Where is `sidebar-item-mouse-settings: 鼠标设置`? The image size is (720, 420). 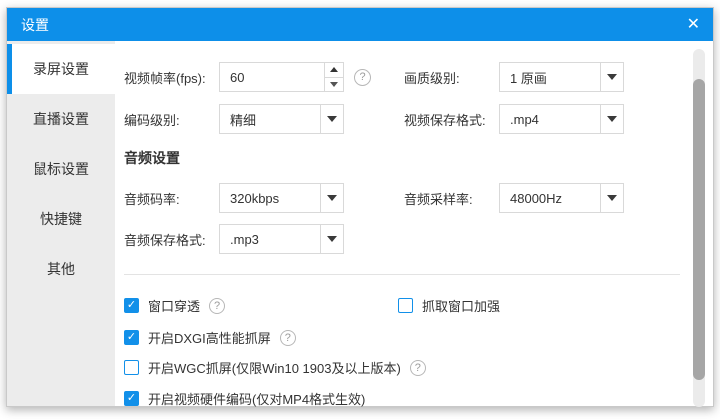
sidebar-item-mouse-settings: 鼠标设置 is located at coordinates (61, 169).